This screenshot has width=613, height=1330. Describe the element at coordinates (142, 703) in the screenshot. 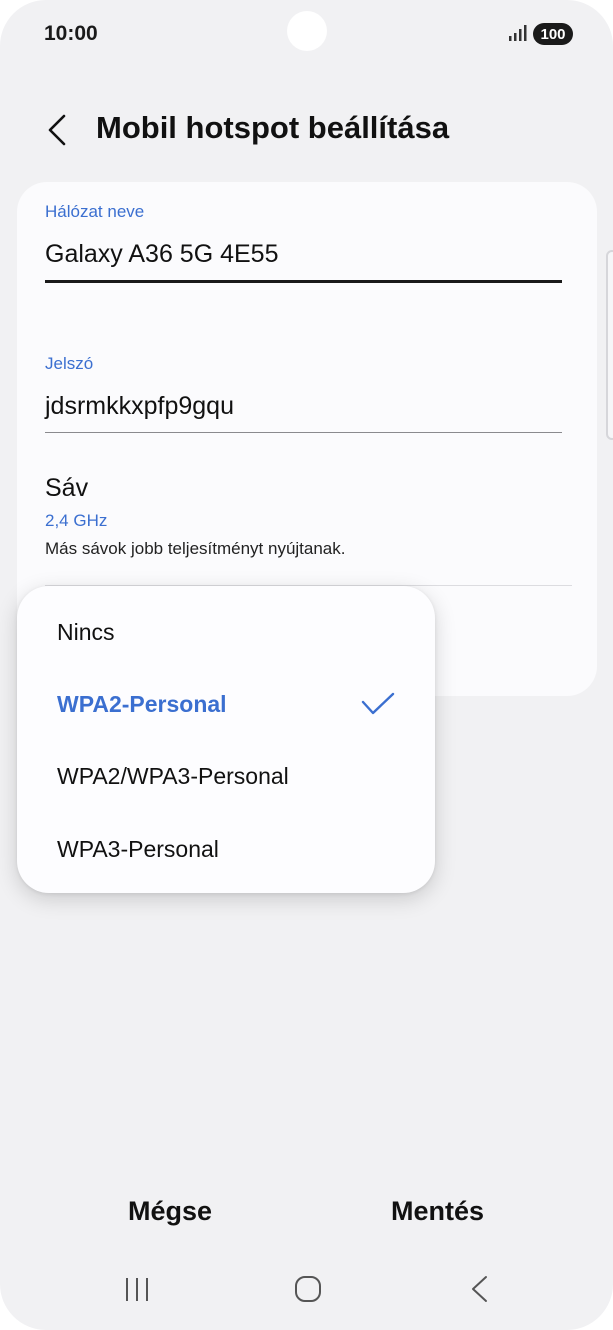

I see `option-wpa2-personal-label: WPA2-Personal` at that location.